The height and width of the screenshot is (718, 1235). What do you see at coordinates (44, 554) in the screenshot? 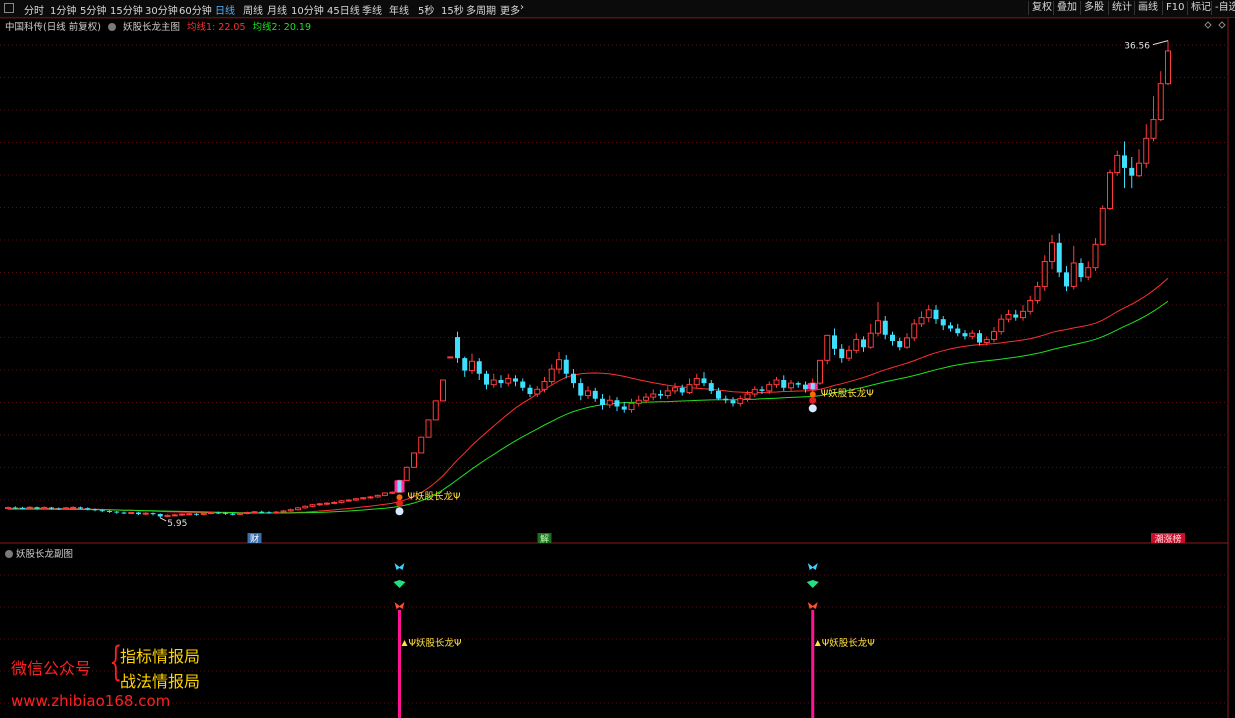
I see `sub-indicator-name: 妖股长龙副图` at bounding box center [44, 554].